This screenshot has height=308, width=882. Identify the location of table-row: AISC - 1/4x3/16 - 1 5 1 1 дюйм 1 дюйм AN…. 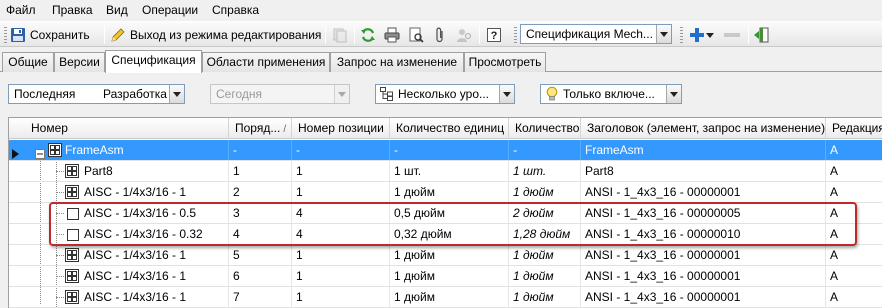
(445, 255).